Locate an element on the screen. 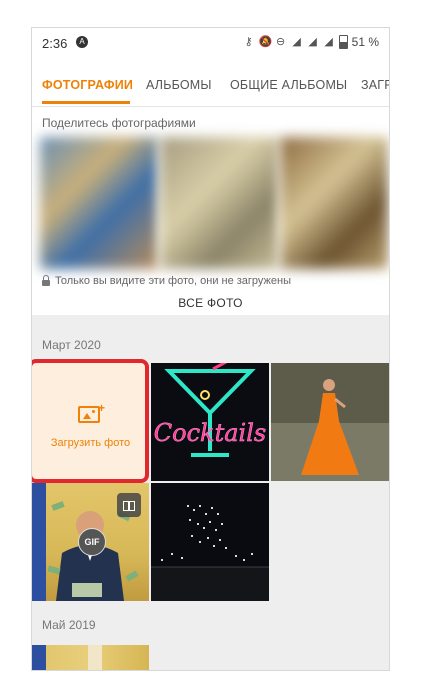 Image resolution: width=421 pixels, height=700 pixels. partial-photo-image is located at coordinates (67, 657).